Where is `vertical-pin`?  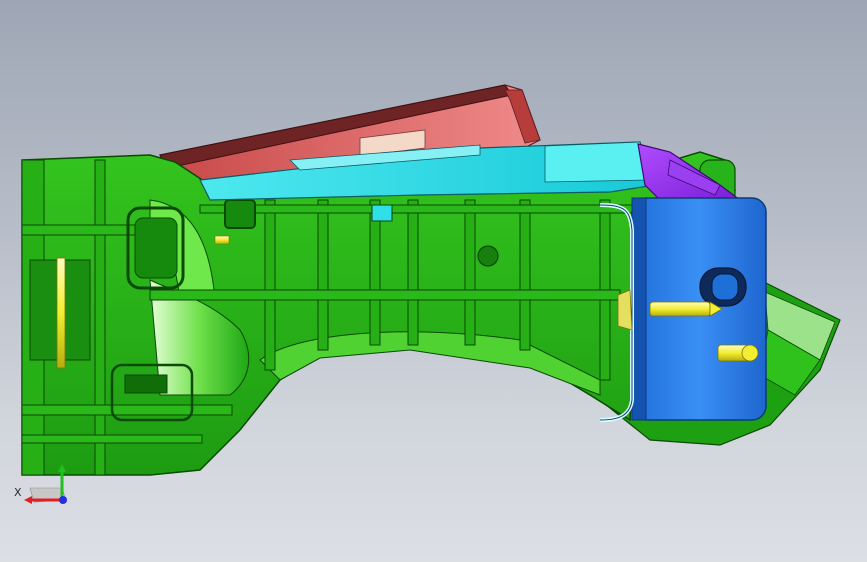 vertical-pin is located at coordinates (61, 313).